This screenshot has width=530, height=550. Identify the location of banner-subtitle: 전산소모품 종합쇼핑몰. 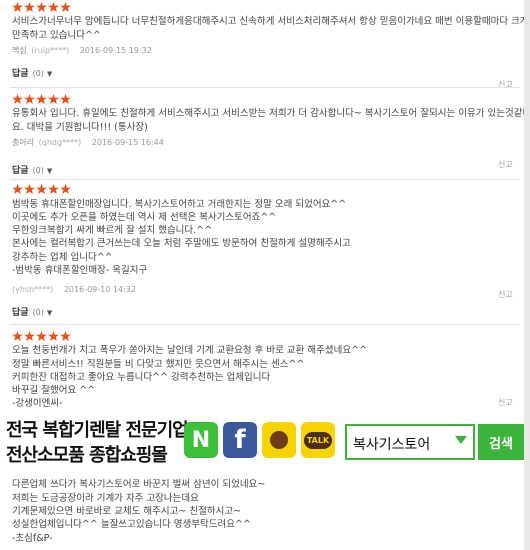
(87, 455).